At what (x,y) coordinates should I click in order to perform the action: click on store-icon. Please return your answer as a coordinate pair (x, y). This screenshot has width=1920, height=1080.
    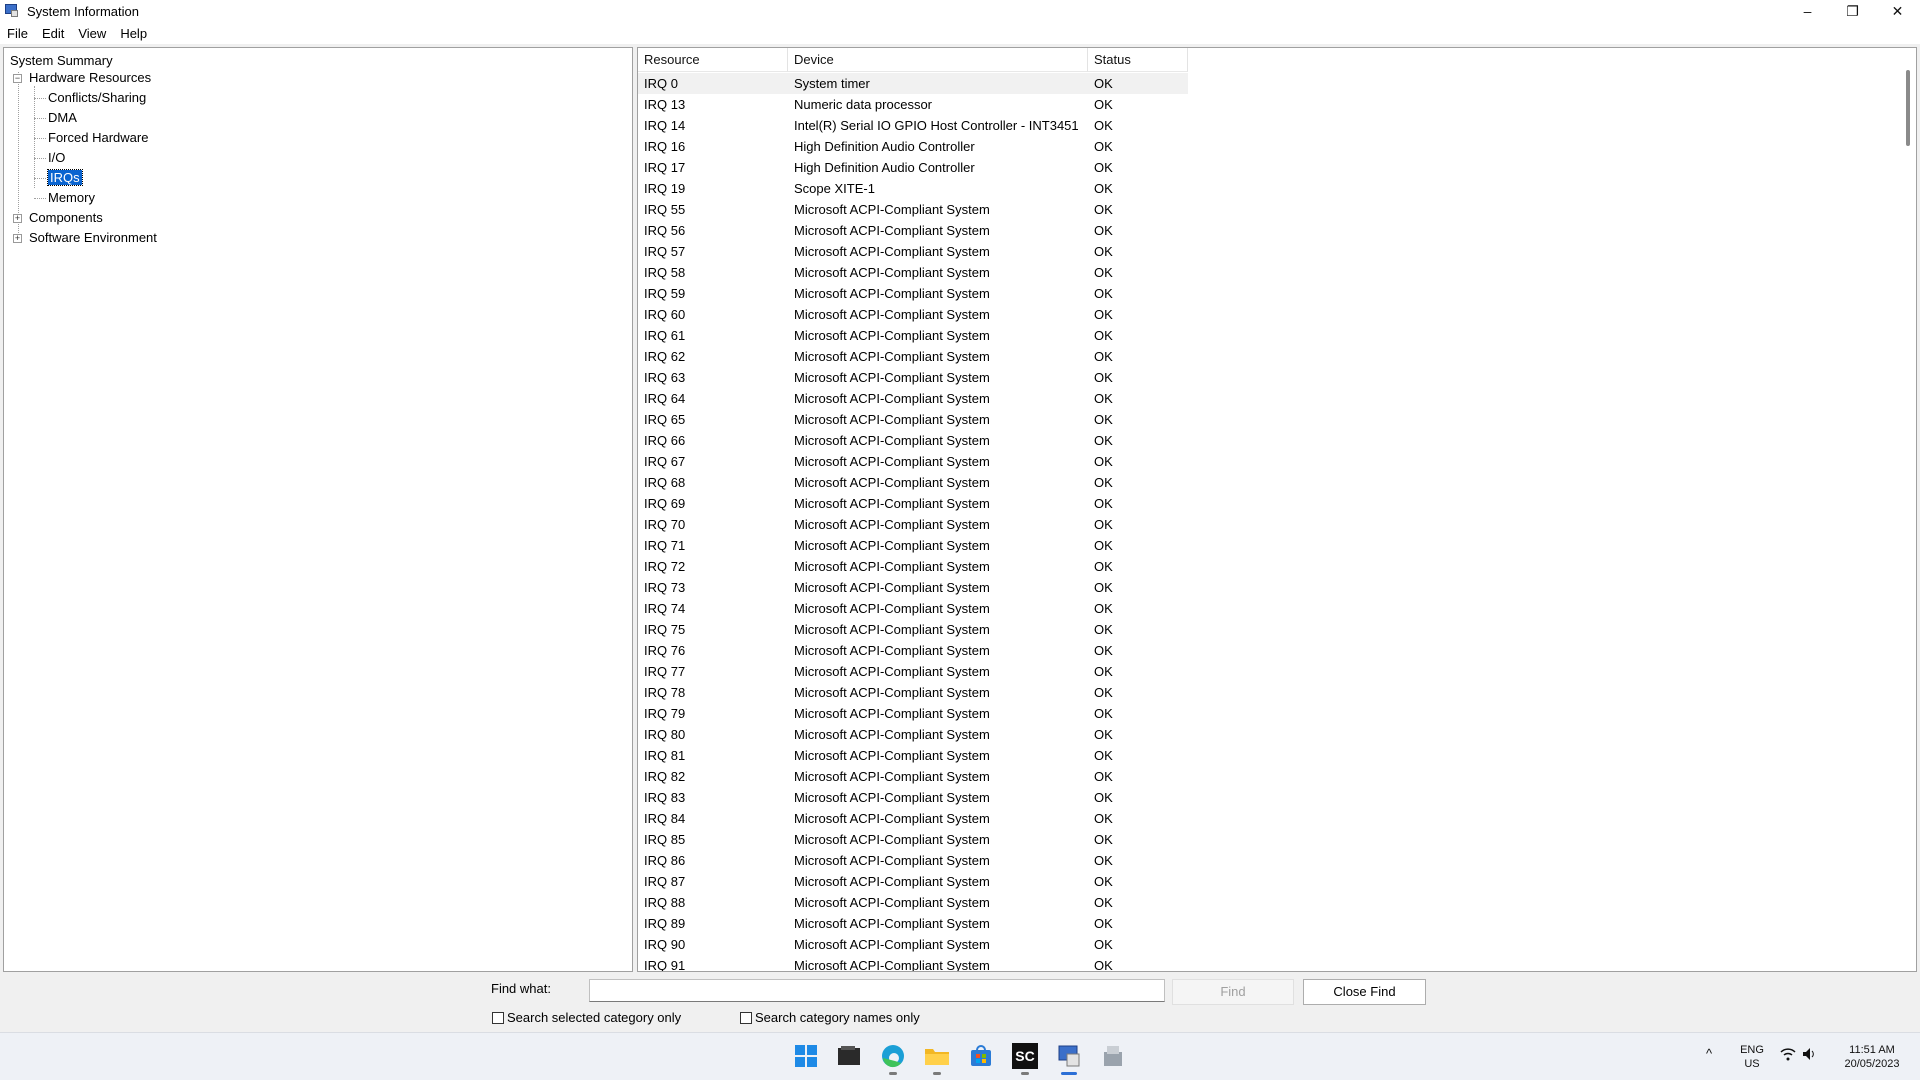
    Looking at the image, I should click on (981, 1056).